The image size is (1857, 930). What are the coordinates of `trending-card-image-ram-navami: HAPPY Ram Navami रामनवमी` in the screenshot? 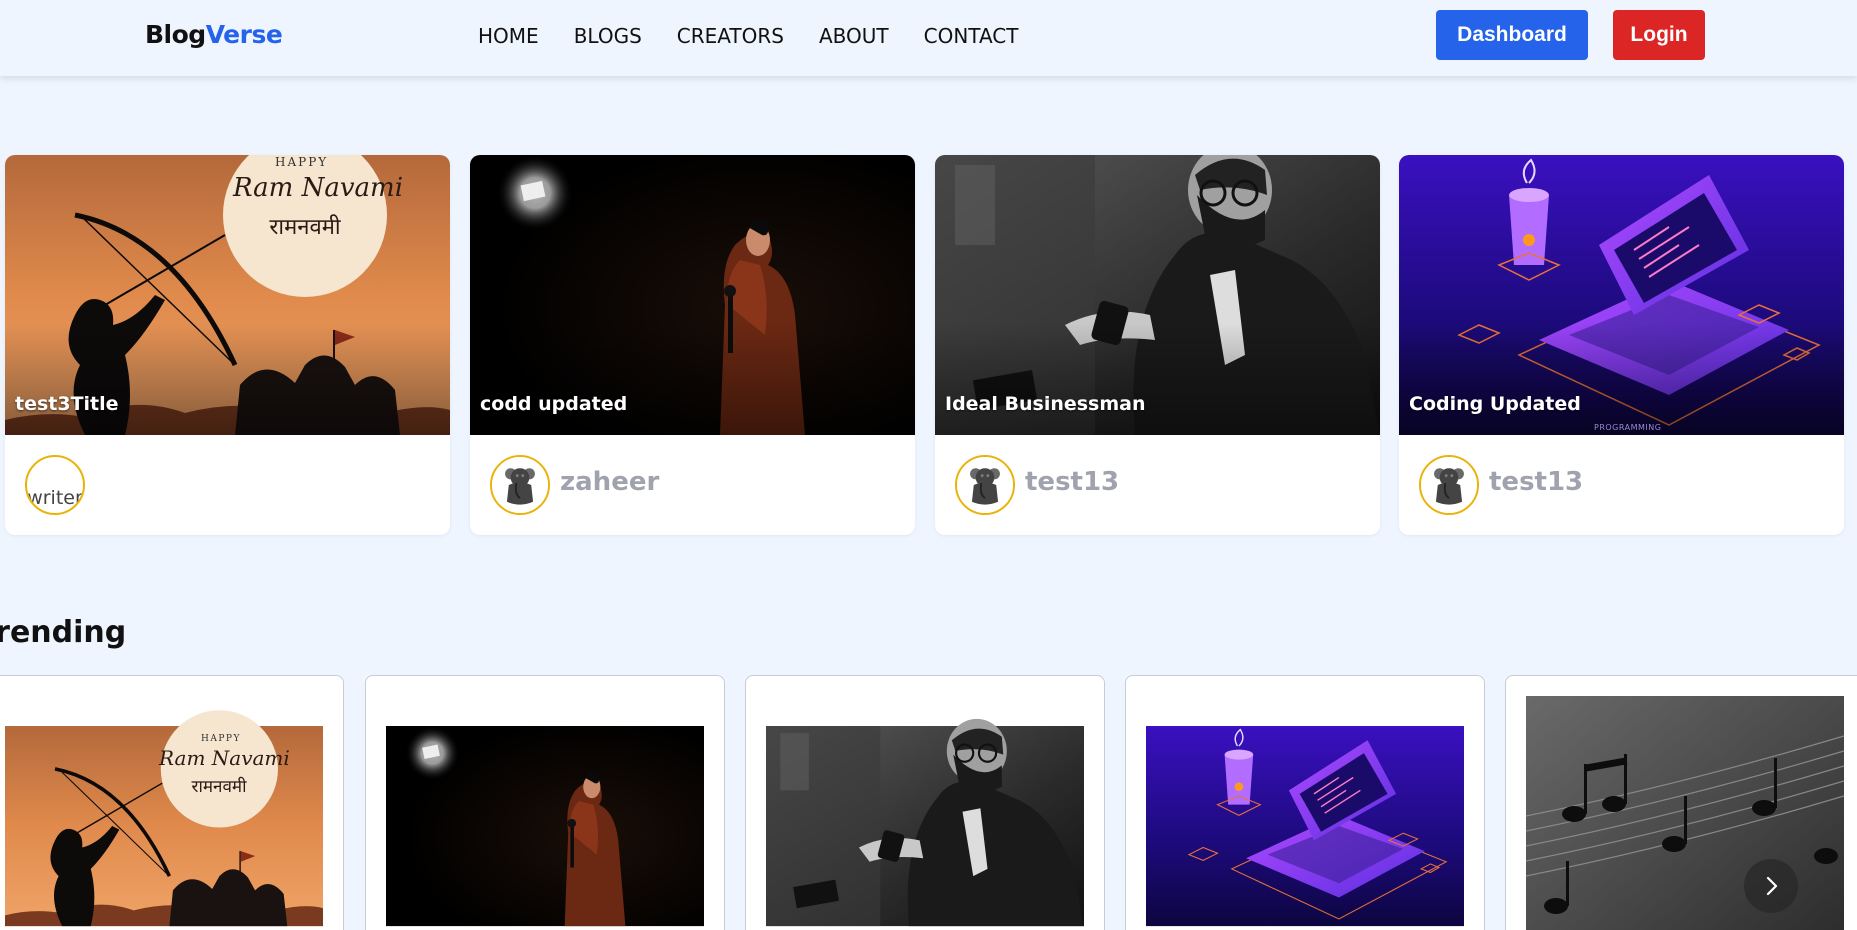 It's located at (164, 813).